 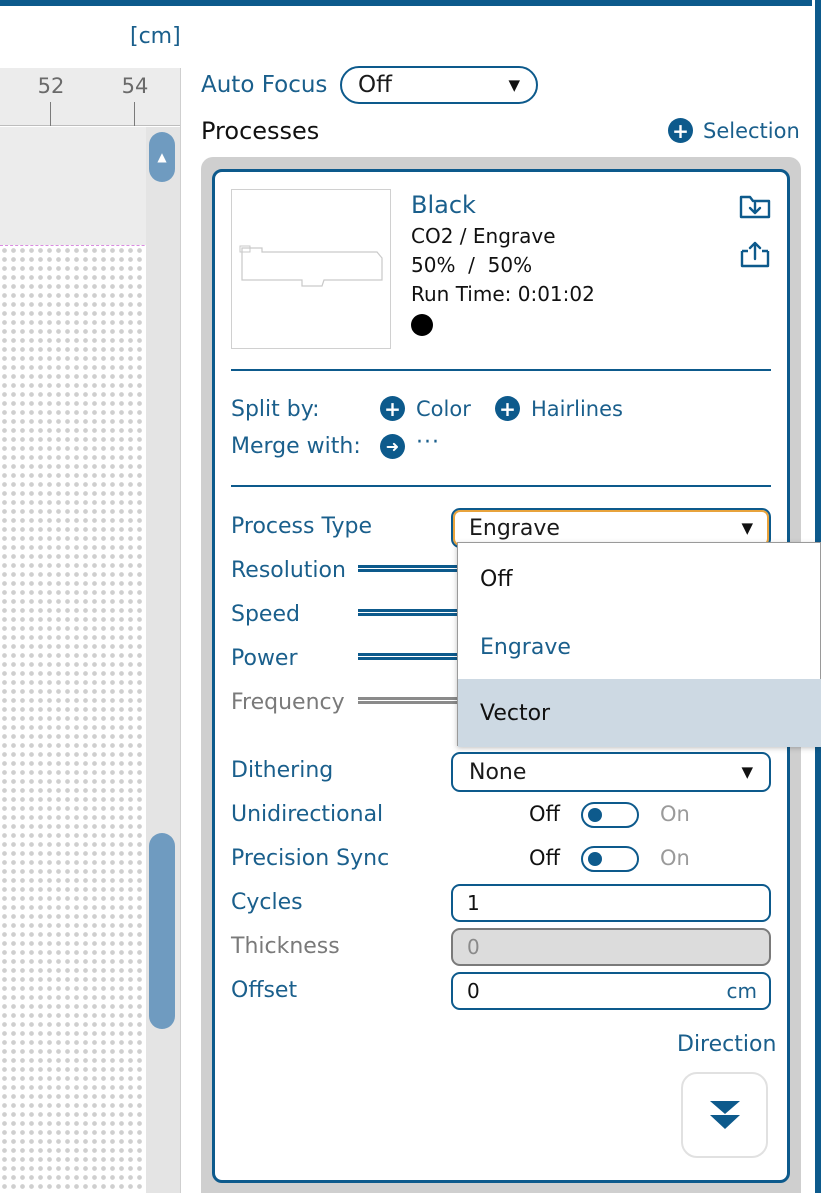 I want to click on resolution-slider, so click(x=408, y=568).